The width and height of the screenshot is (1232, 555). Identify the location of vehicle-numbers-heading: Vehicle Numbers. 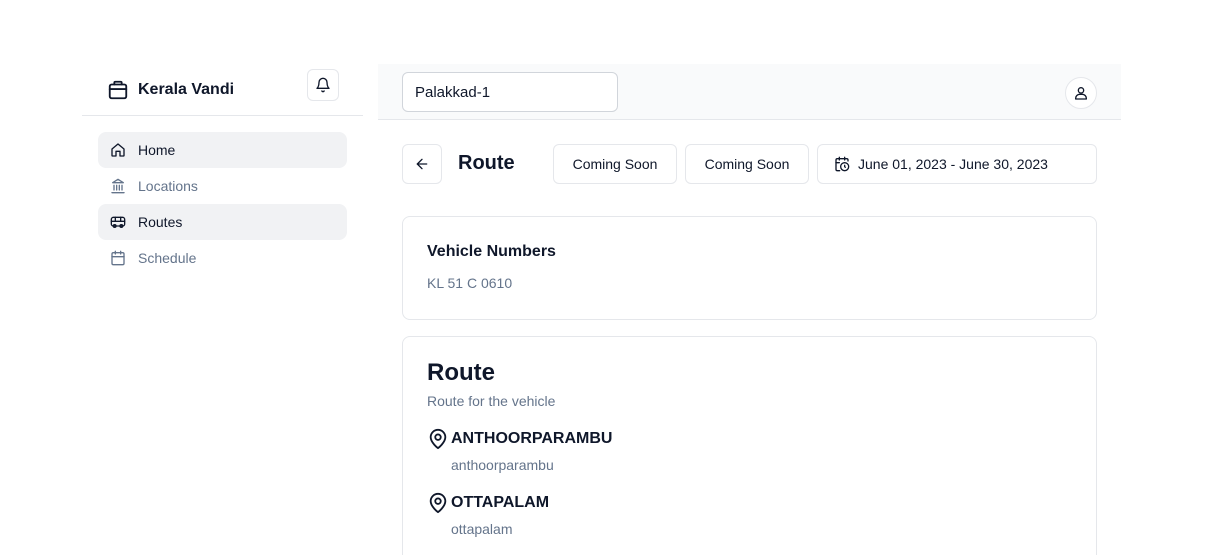
(491, 251).